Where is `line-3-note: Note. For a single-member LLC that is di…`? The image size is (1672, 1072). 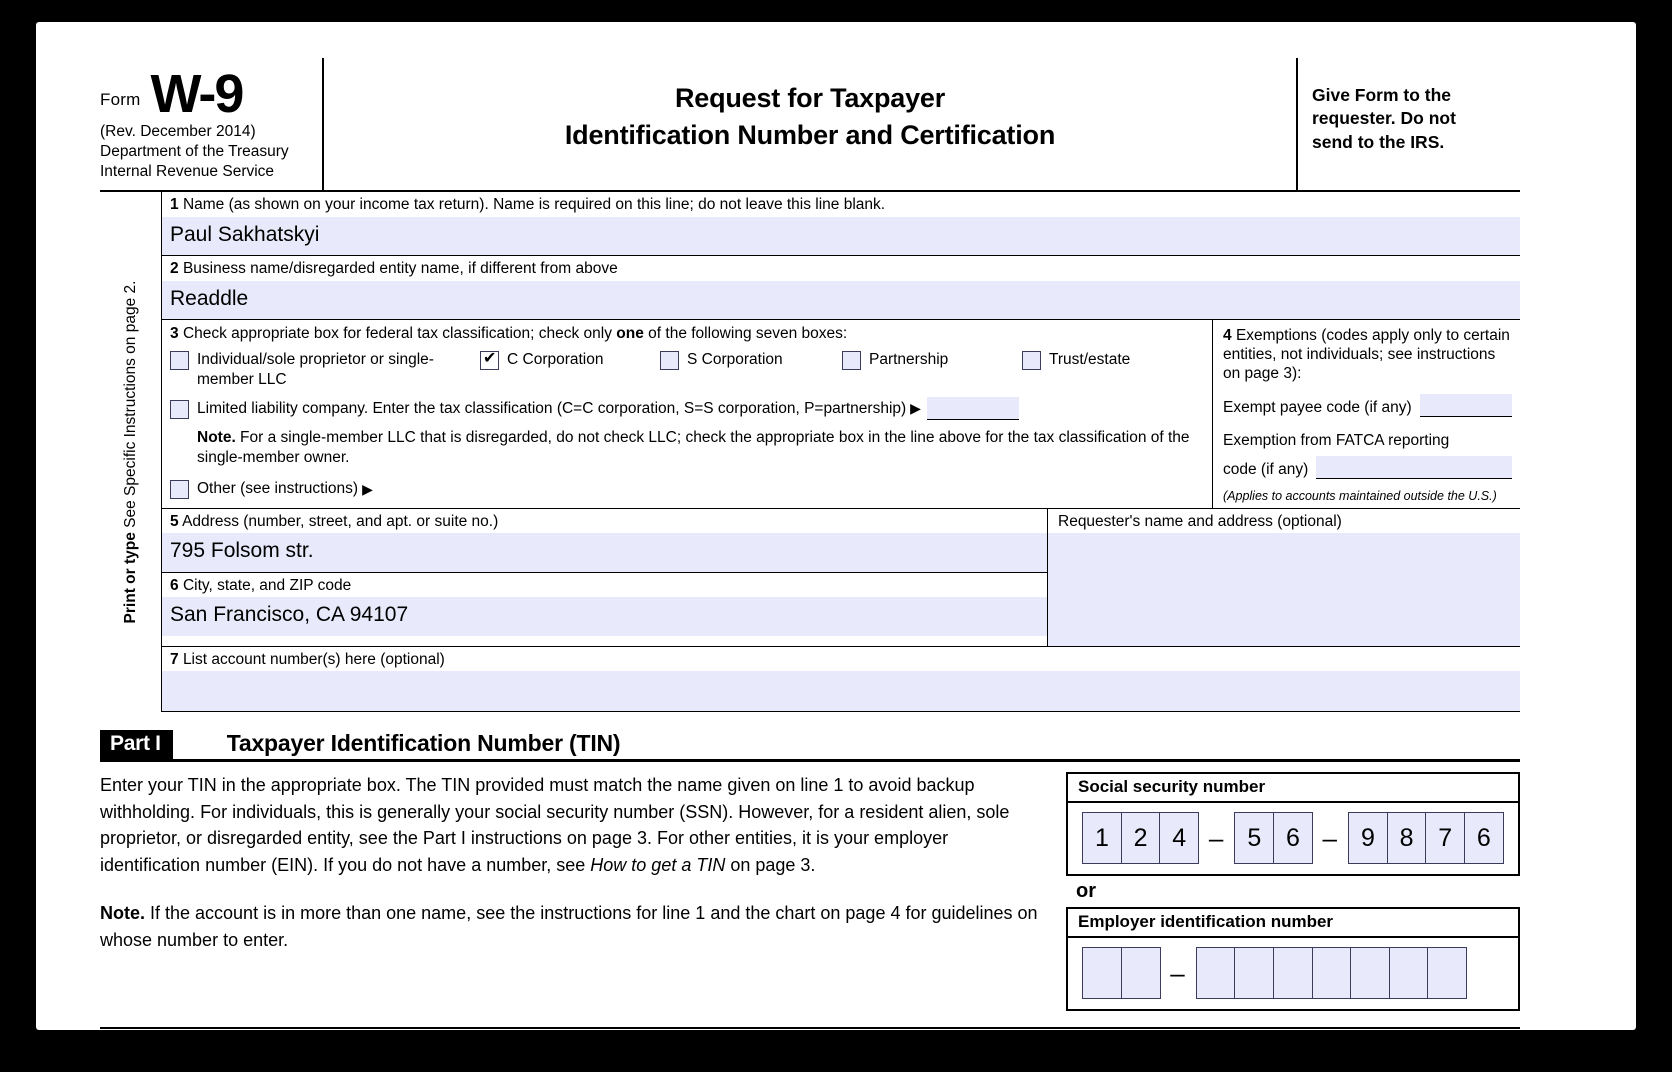 line-3-note: Note. For a single-member LLC that is di… is located at coordinates (687, 447).